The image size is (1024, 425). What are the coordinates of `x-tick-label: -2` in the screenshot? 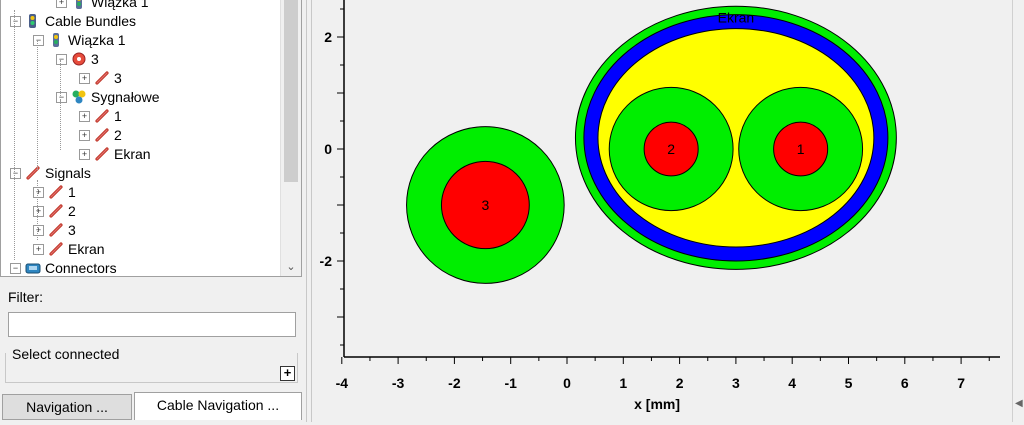 It's located at (454, 383).